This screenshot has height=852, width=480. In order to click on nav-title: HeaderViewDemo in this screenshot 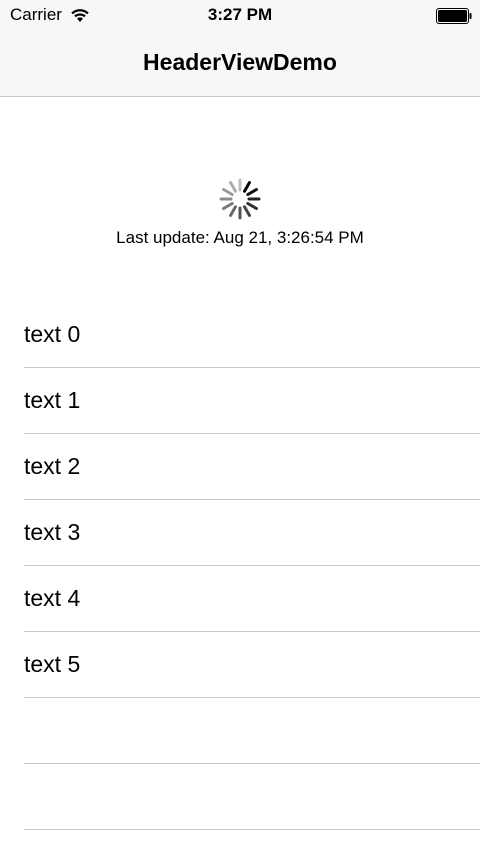, I will do `click(240, 62)`.